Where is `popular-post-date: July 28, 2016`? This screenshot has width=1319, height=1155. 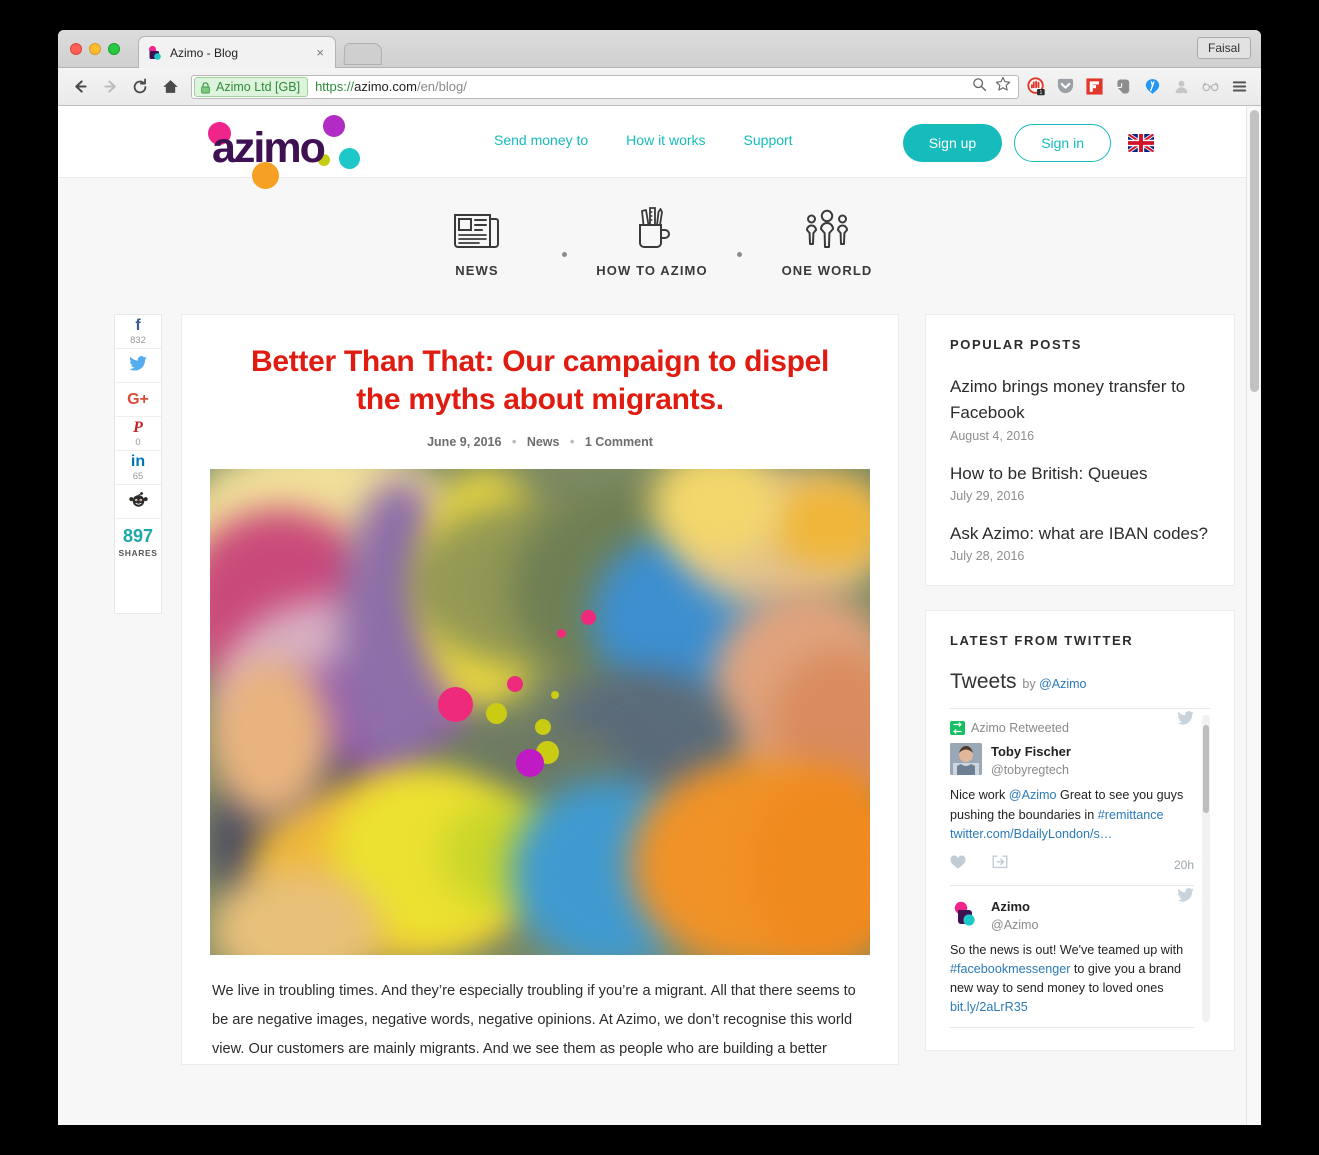 popular-post-date: July 28, 2016 is located at coordinates (987, 556).